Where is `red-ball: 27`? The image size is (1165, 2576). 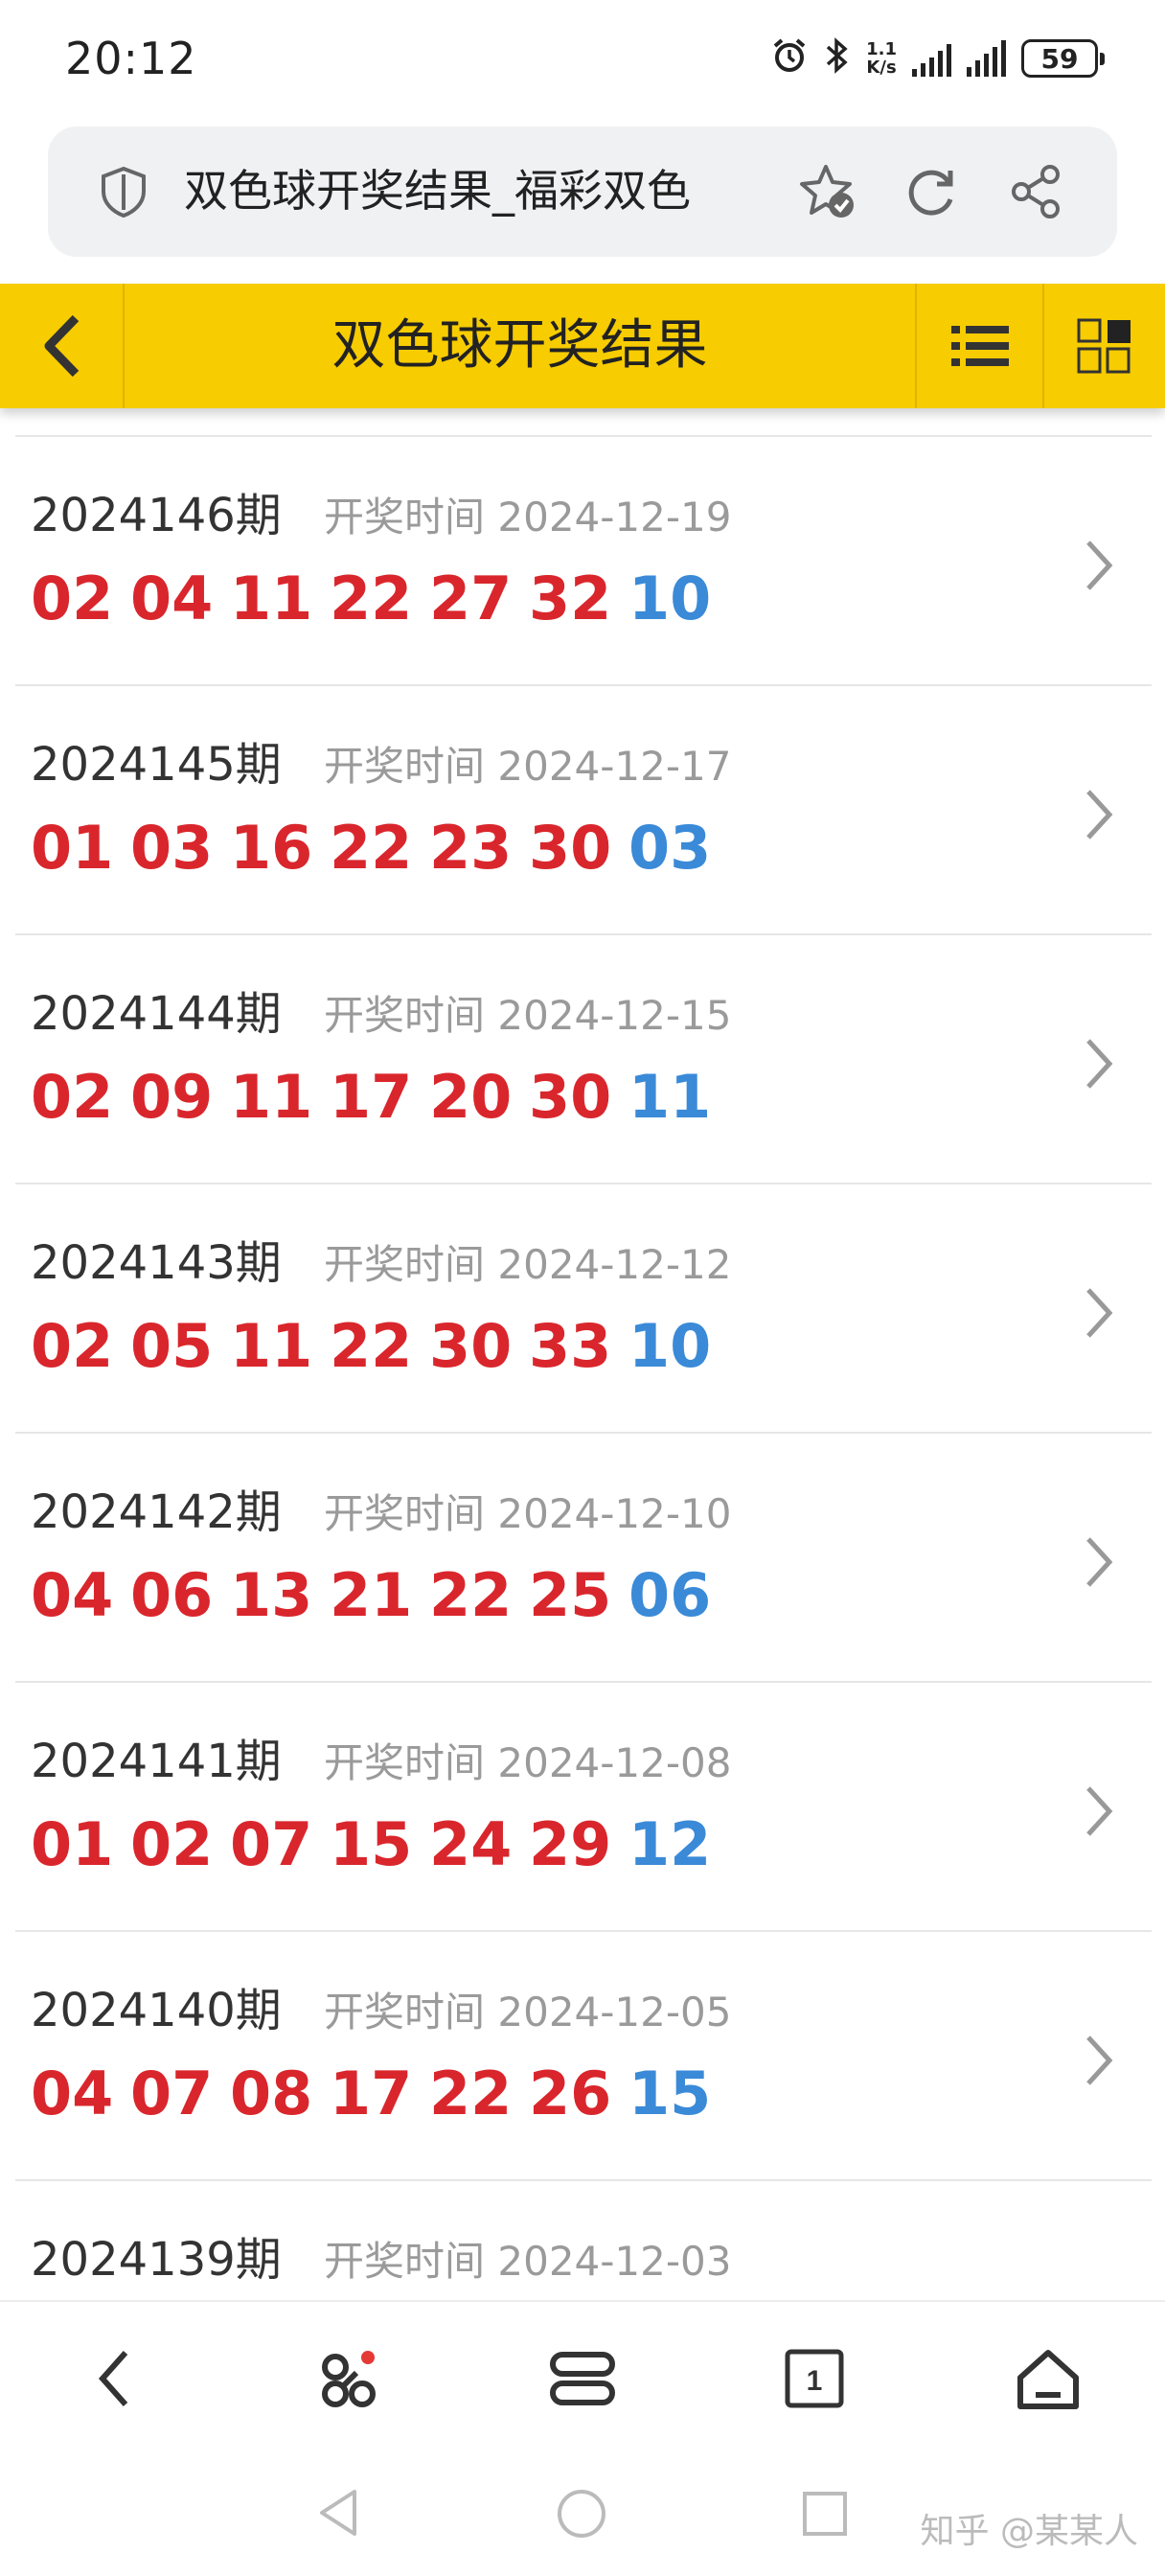
red-ball: 27 is located at coordinates (471, 598).